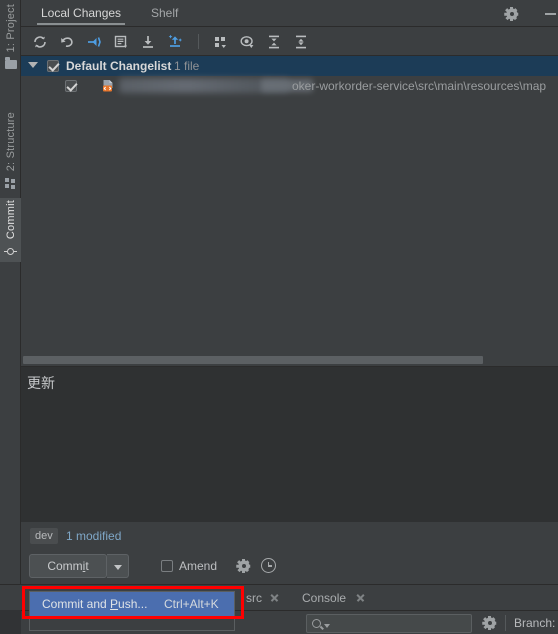  I want to click on branch-label: Branch:, so click(535, 623).